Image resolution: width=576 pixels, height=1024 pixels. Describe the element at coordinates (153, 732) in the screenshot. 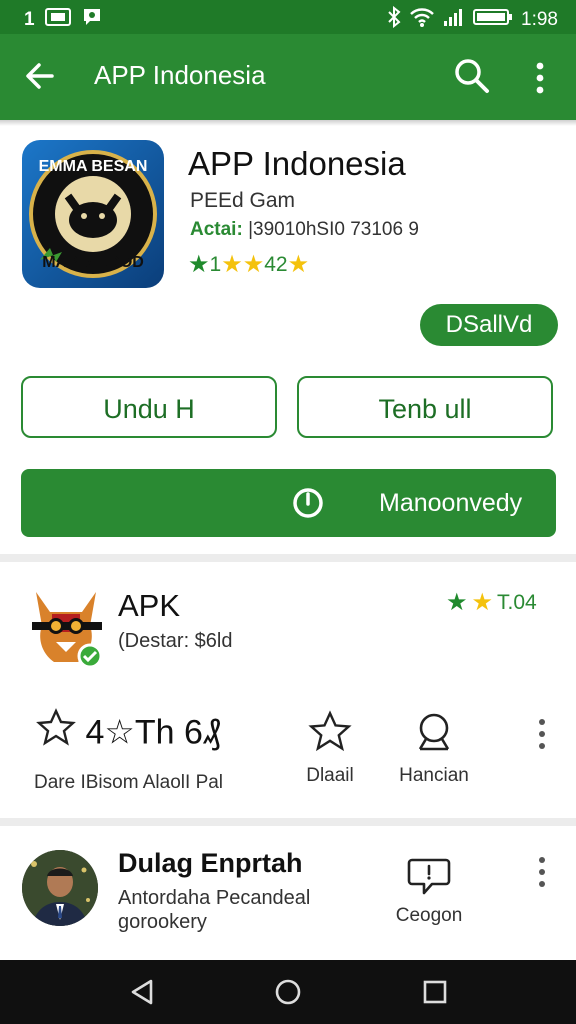

I see `action-big-text: 4☆Th 6₰` at that location.